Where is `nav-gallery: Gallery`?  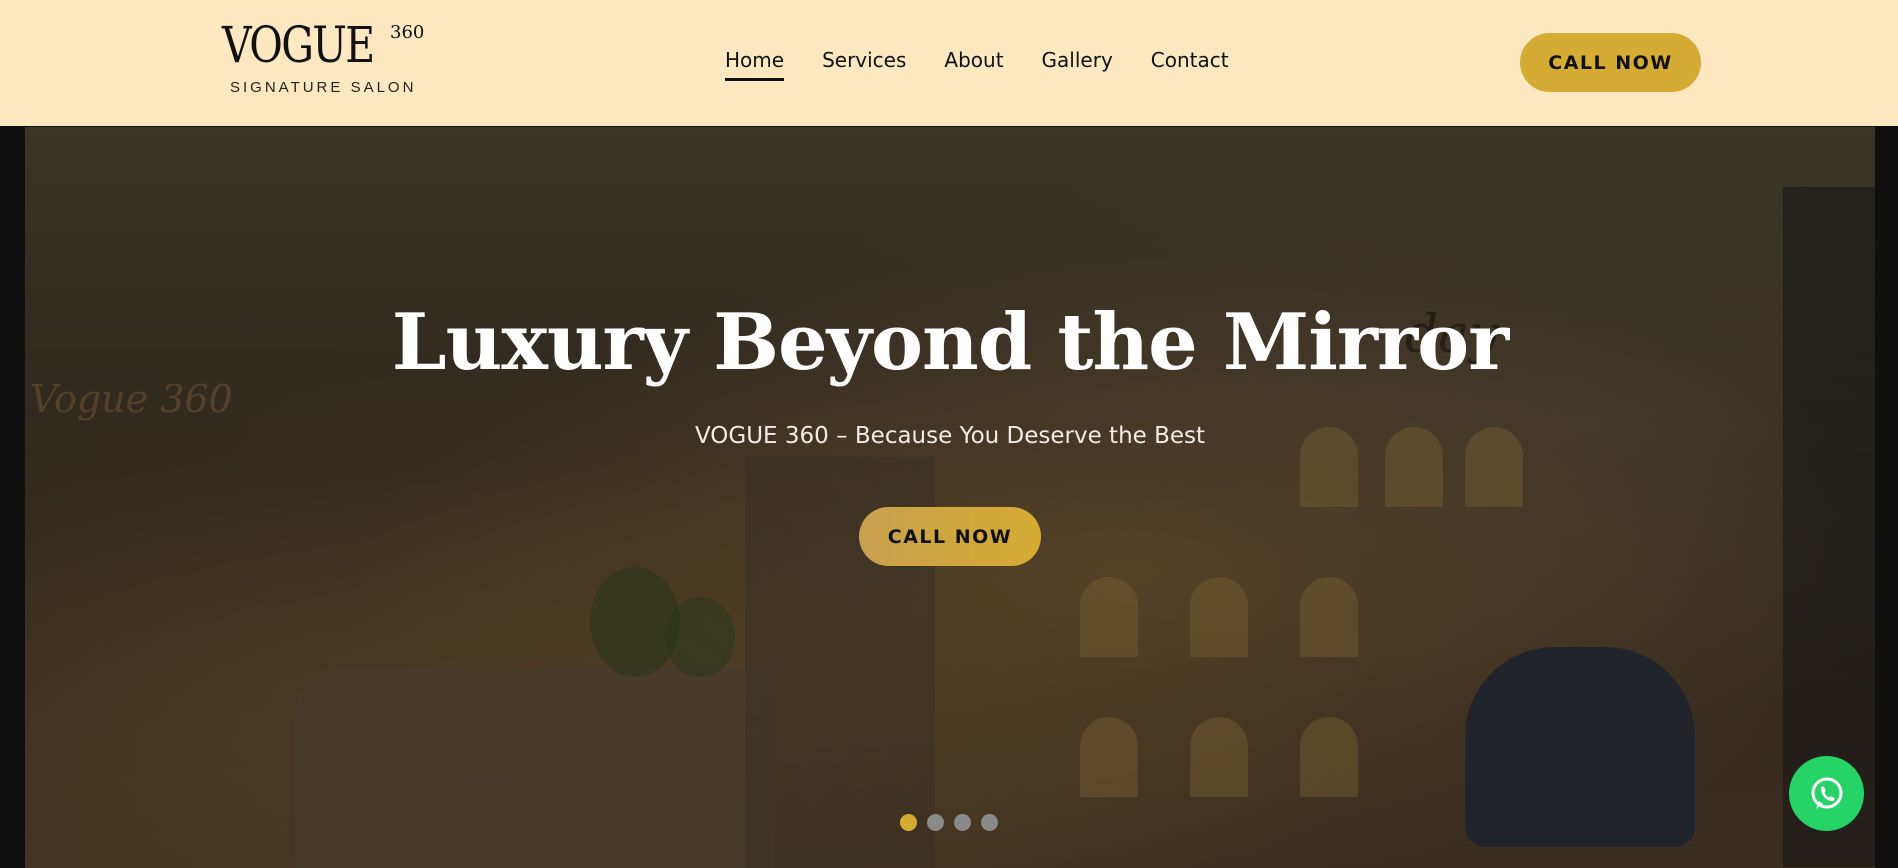 nav-gallery: Gallery is located at coordinates (1077, 60).